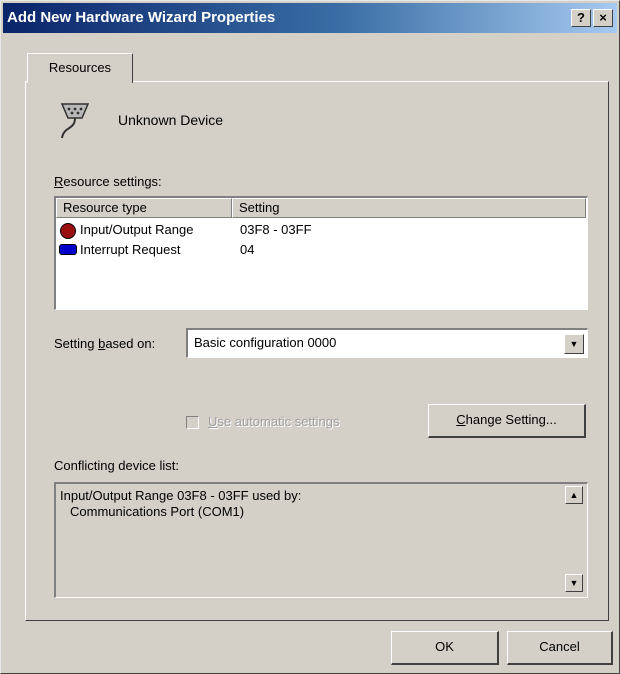 The height and width of the screenshot is (674, 620). I want to click on close-button: ×, so click(603, 18).